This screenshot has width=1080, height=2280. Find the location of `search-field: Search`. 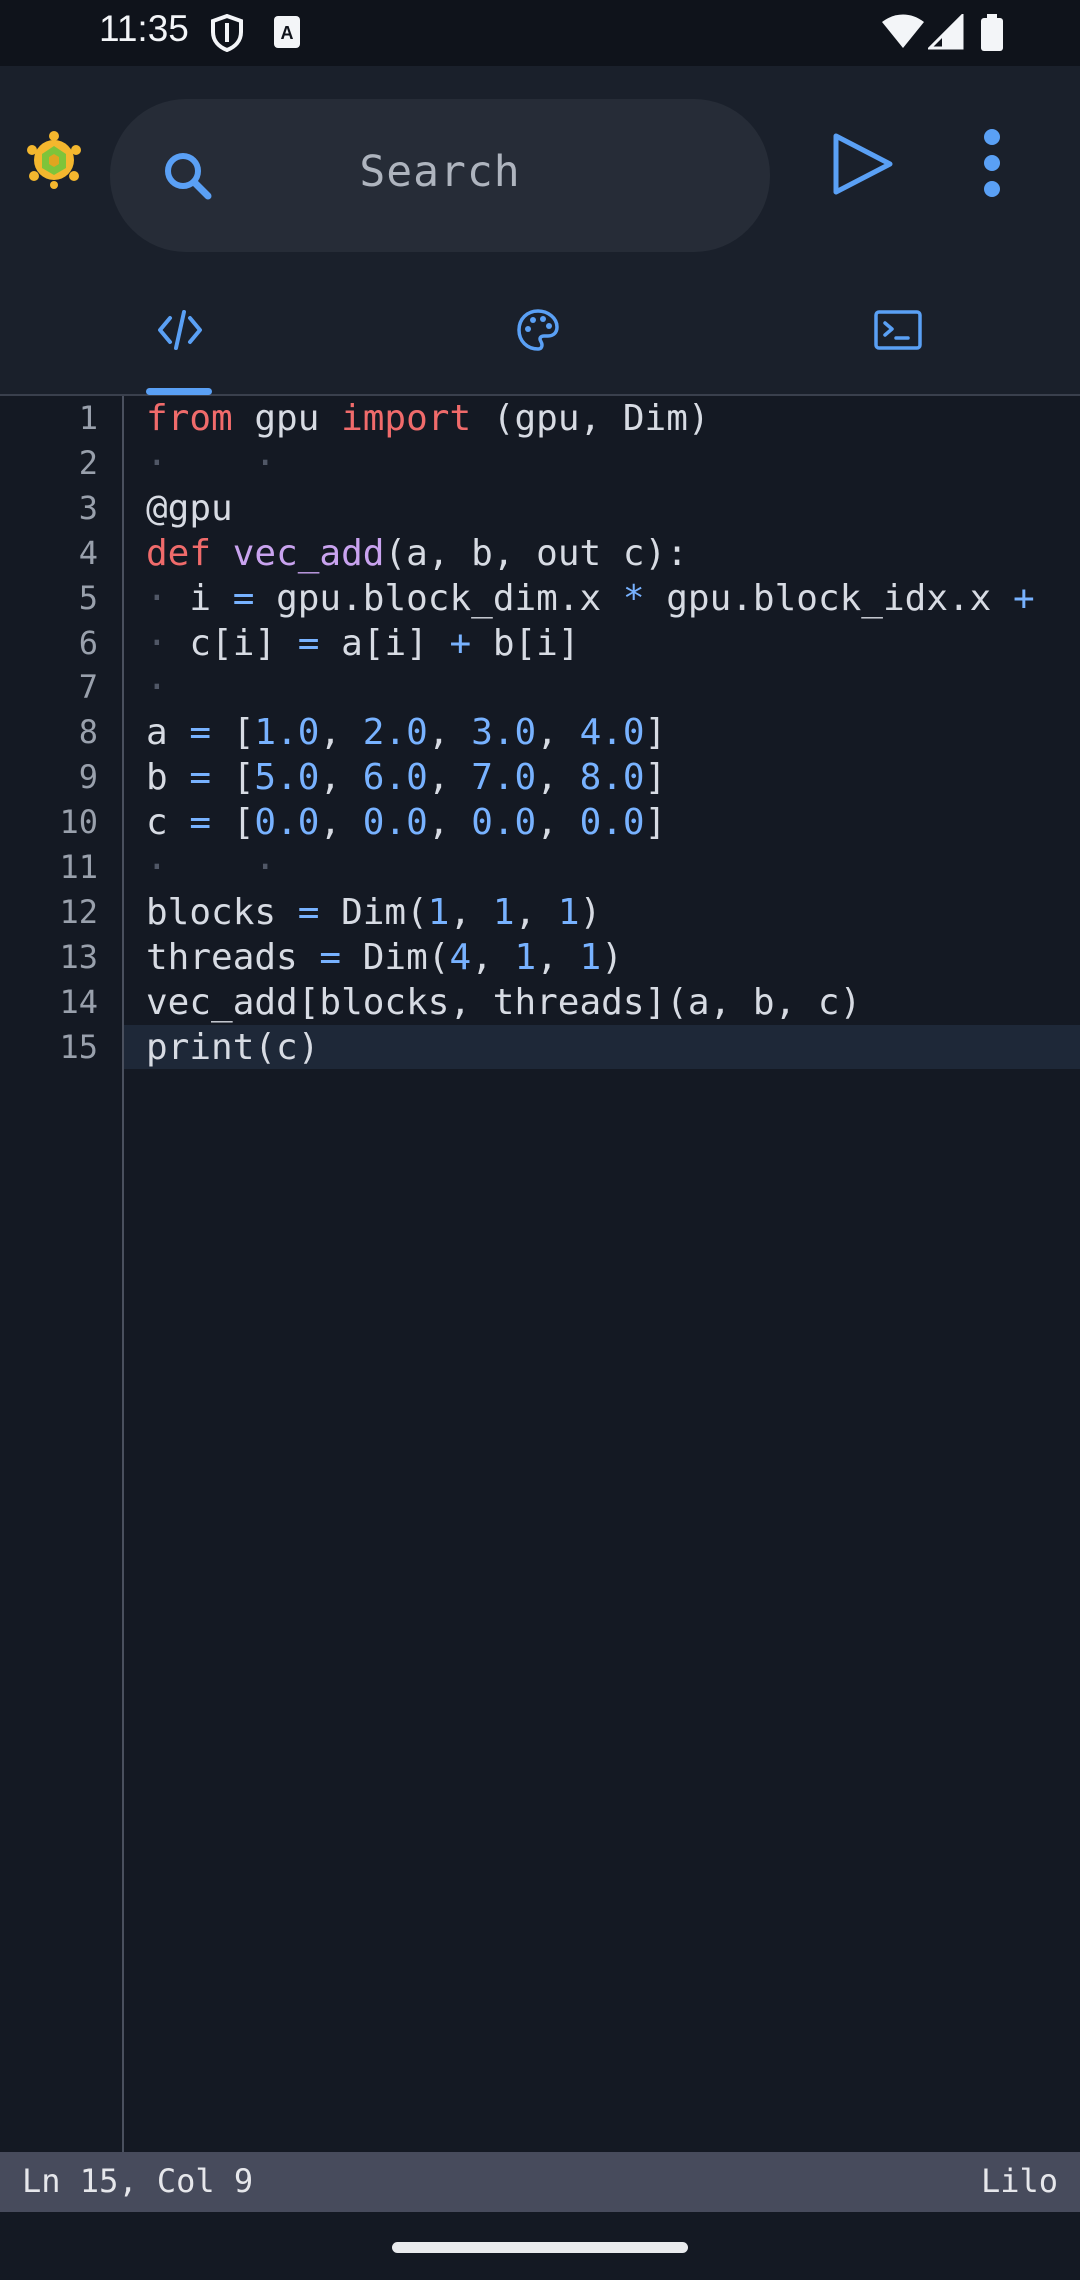

search-field: Search is located at coordinates (440, 175).